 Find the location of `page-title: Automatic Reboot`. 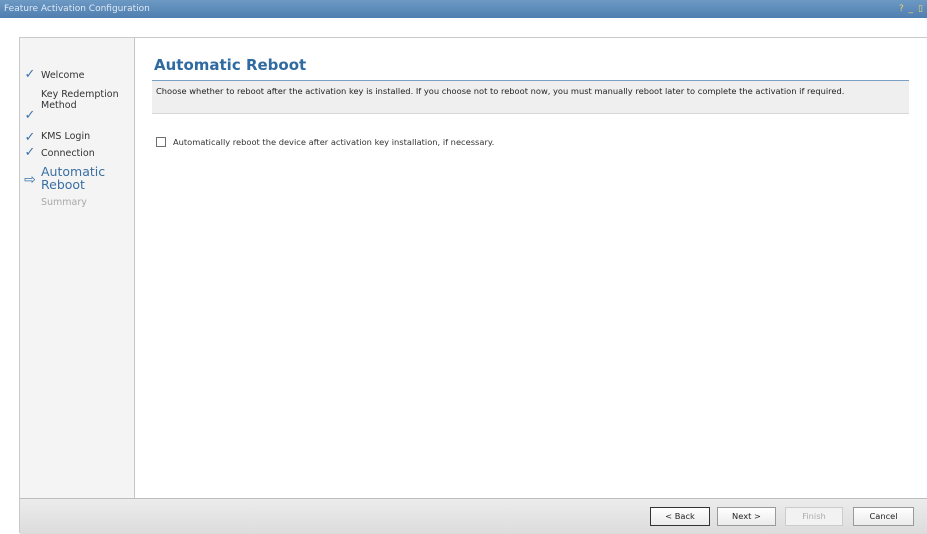

page-title: Automatic Reboot is located at coordinates (230, 65).